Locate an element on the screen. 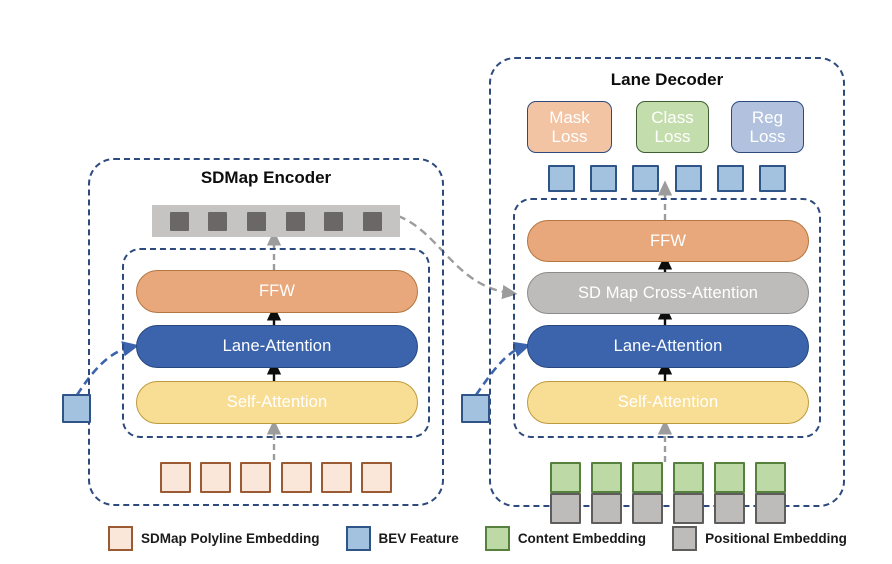 The height and width of the screenshot is (564, 892). mask-loss-line1: Mask is located at coordinates (569, 117).